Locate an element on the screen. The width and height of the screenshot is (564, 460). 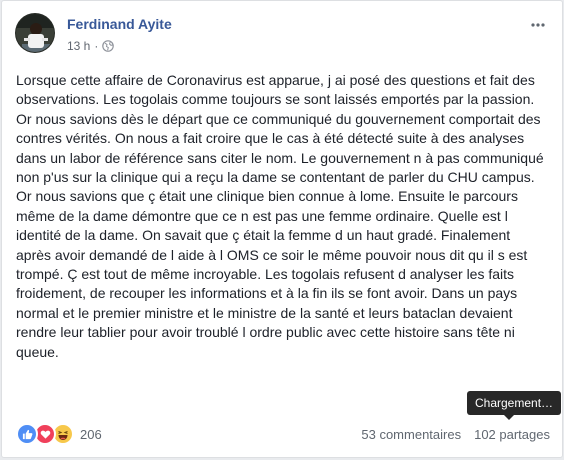
shares-link: 102 partages is located at coordinates (512, 434).